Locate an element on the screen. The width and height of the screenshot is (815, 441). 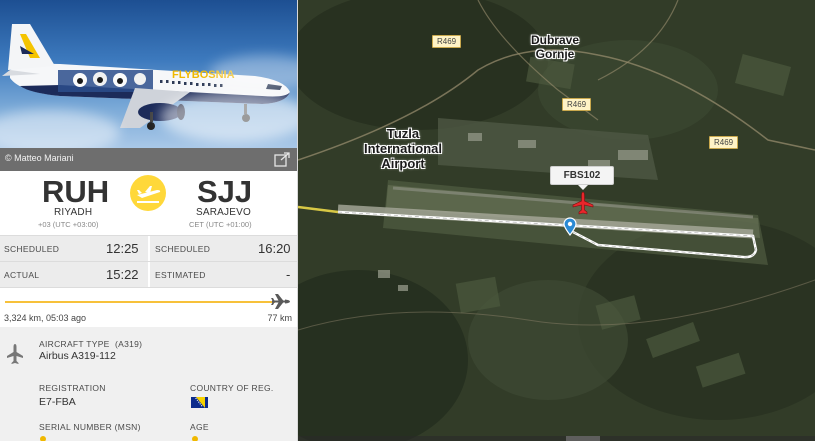
plane-progress-icon is located at coordinates (280, 301).